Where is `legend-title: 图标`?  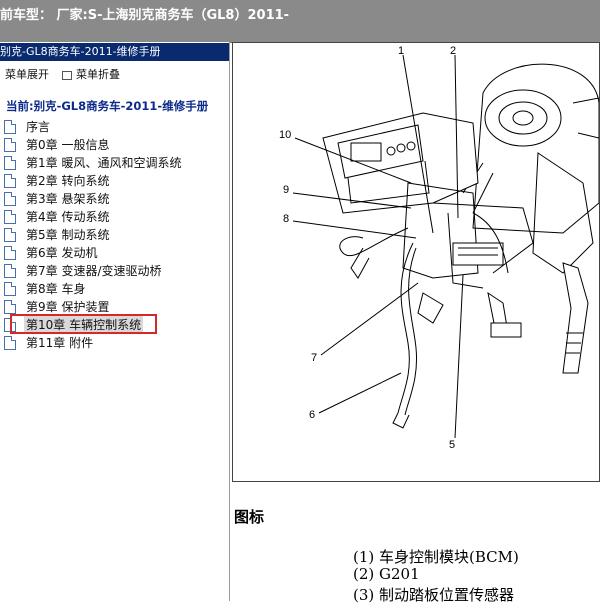 legend-title: 图标 is located at coordinates (249, 517).